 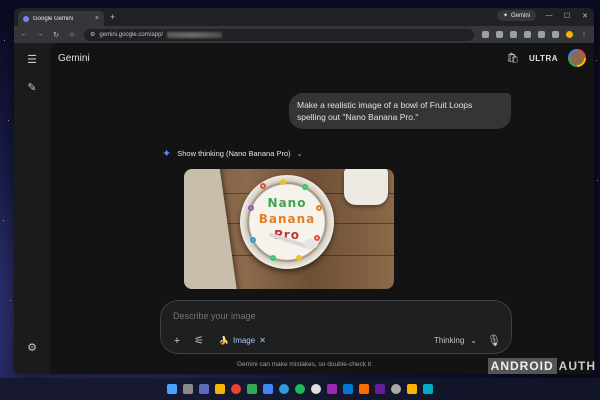 I want to click on tools-icon: ⚟, so click(x=199, y=340).